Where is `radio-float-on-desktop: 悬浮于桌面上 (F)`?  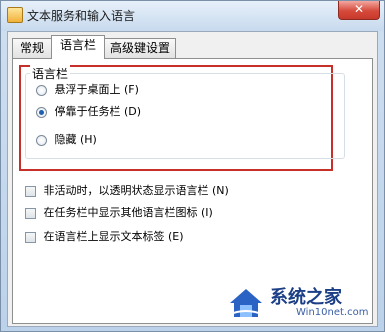
radio-float-on-desktop: 悬浮于桌面上 (F) is located at coordinates (87, 90).